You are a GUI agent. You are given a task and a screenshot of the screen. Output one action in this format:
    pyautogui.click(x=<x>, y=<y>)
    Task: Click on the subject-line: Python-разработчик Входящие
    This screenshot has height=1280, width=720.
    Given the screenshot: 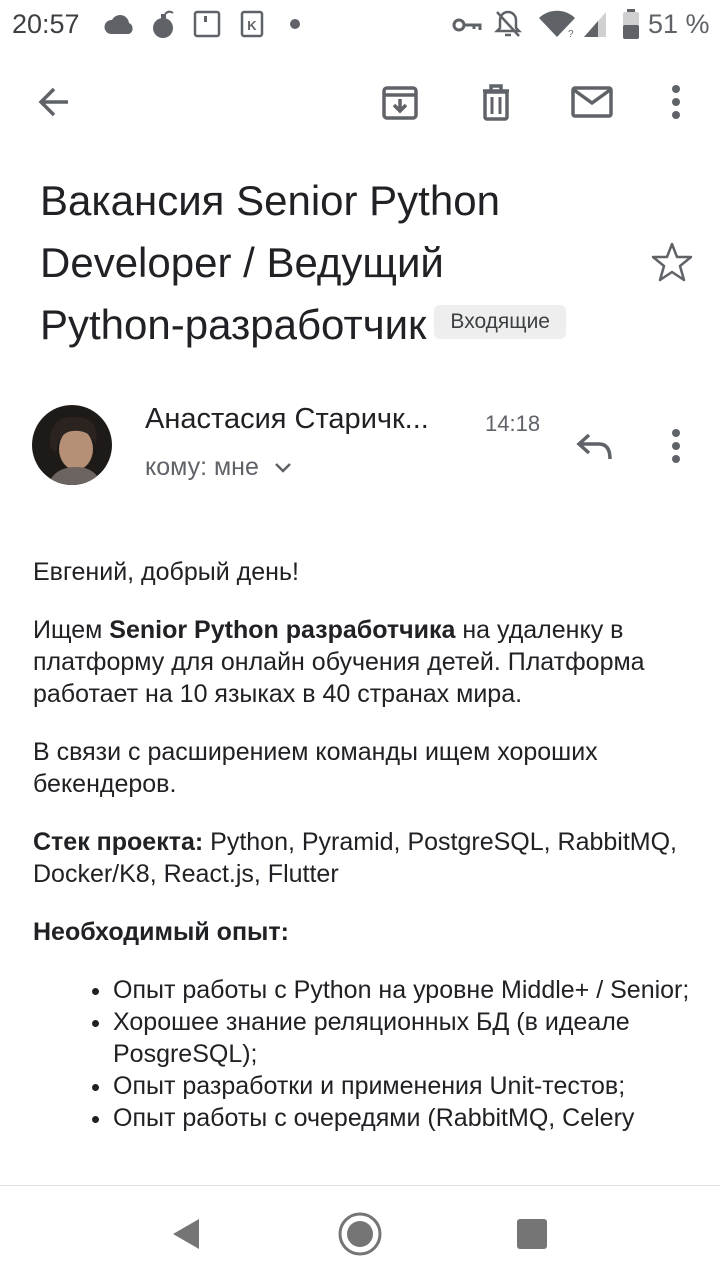 What is the action you would take?
    pyautogui.click(x=340, y=325)
    